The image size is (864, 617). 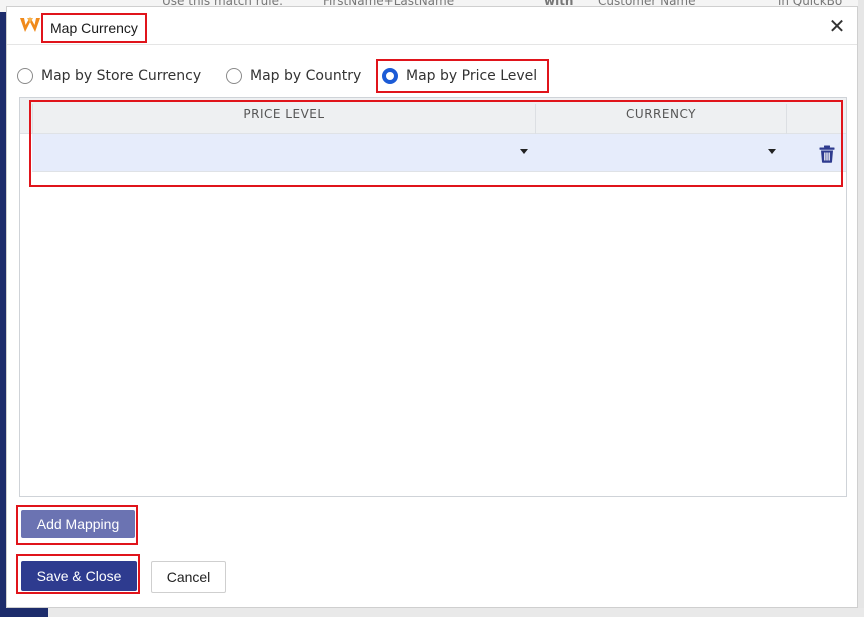 What do you see at coordinates (432, 26) in the screenshot?
I see `dialog-titlebar: Map Currency ✕` at bounding box center [432, 26].